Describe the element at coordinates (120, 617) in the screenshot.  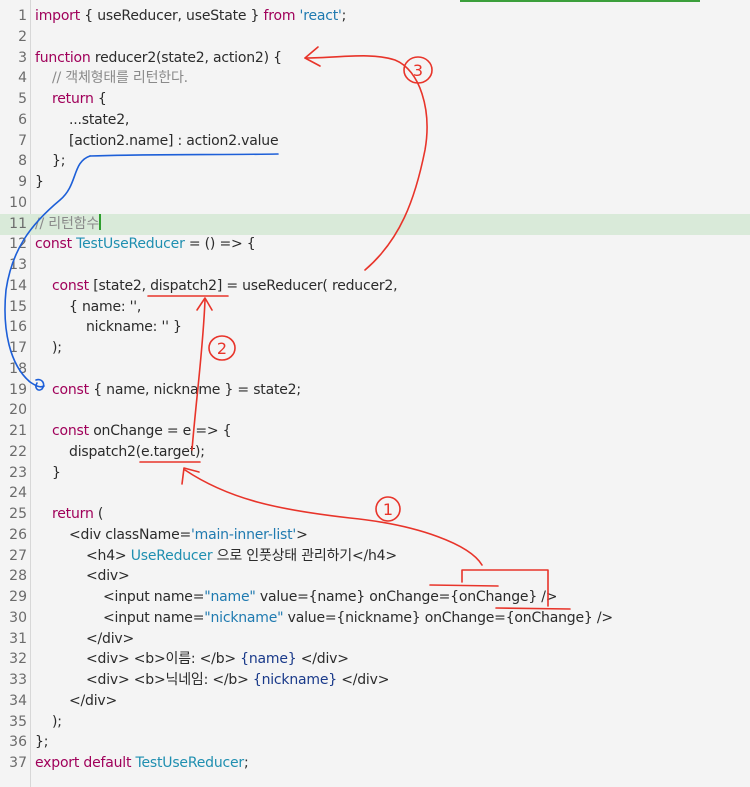
I see `code-token: <input name=` at that location.